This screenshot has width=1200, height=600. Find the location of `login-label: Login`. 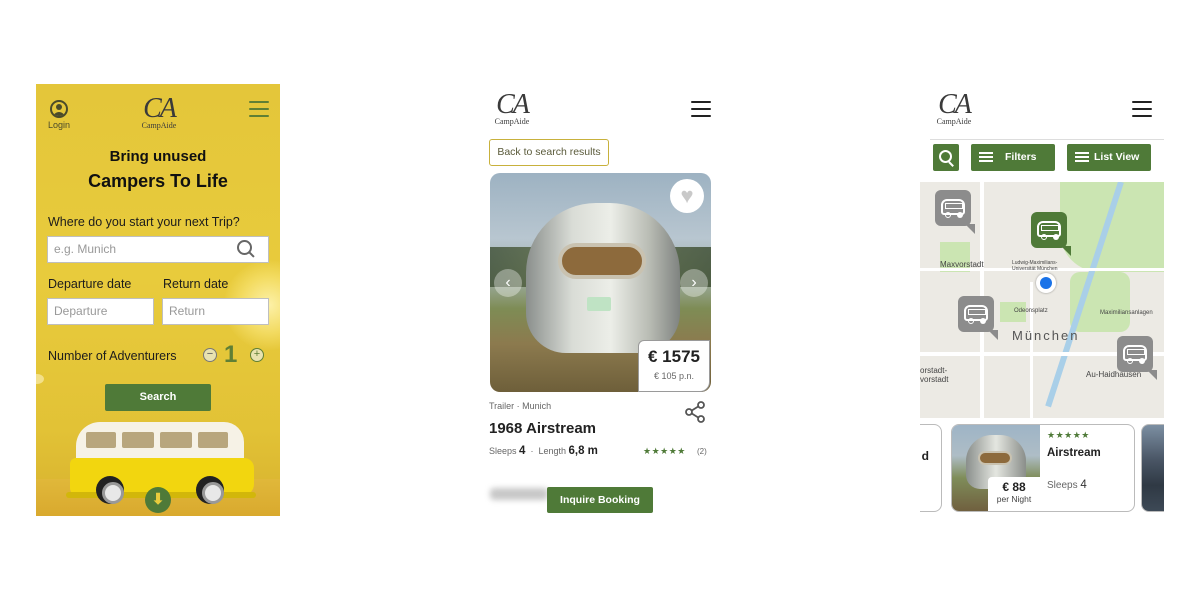

login-label: Login is located at coordinates (59, 125).